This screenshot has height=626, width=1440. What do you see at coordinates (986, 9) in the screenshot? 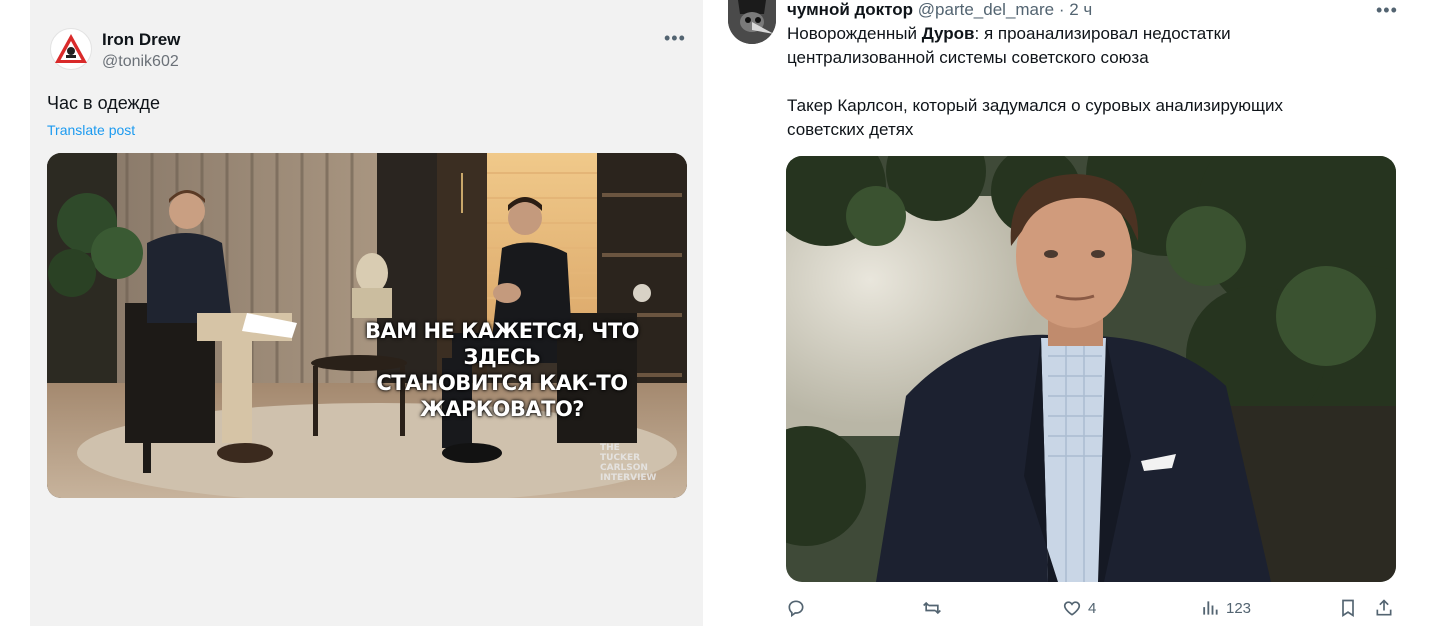
I see `author-handle: @parte_del_mare` at bounding box center [986, 9].